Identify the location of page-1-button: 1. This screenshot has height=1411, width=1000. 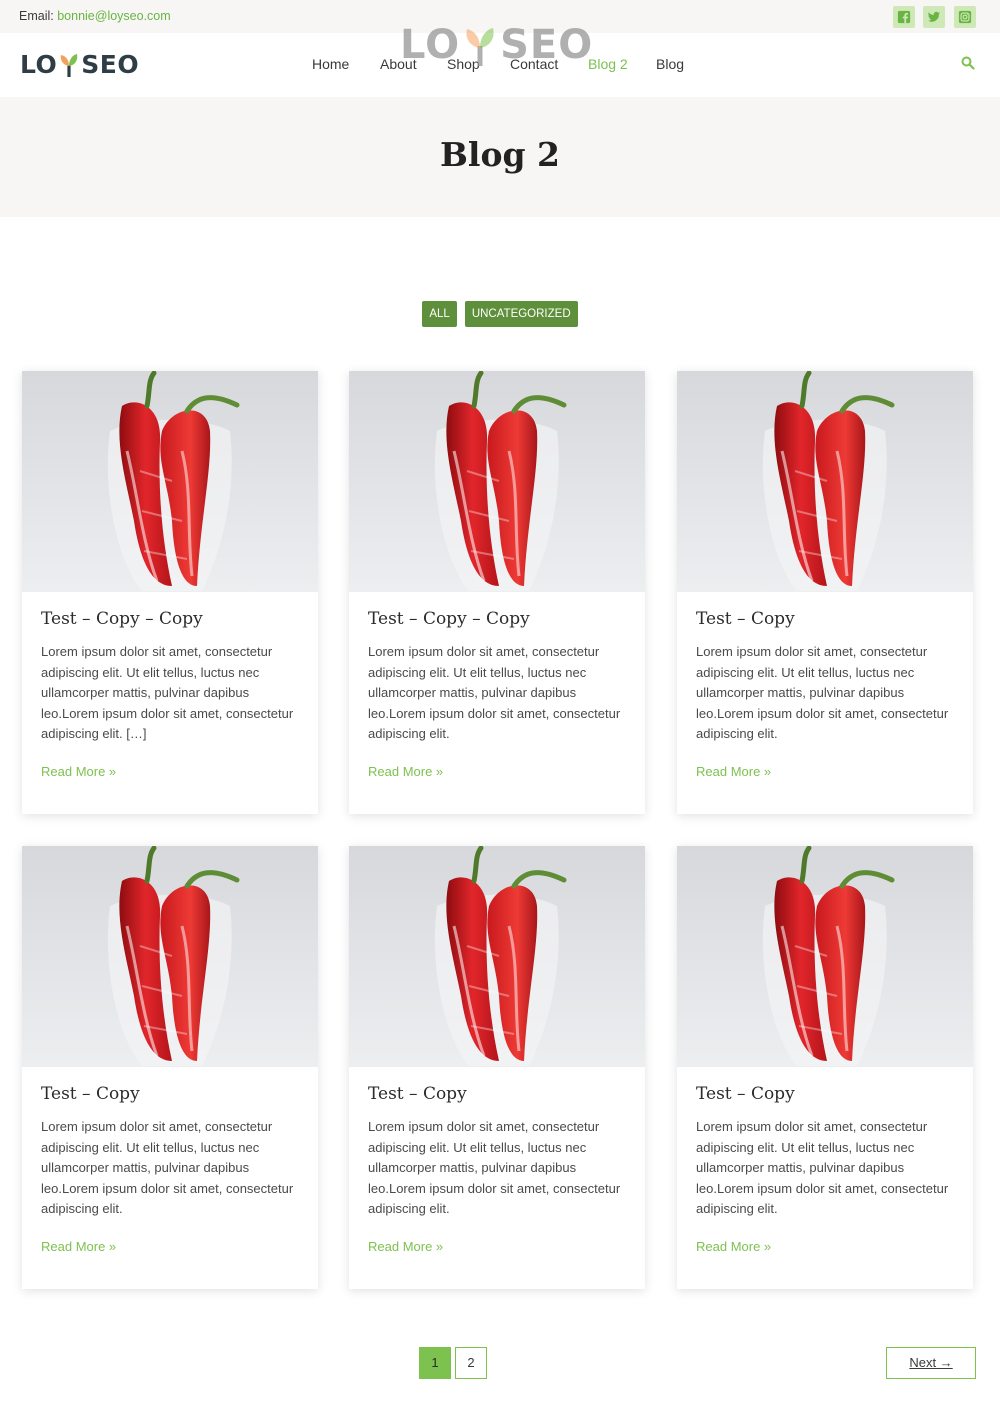
(435, 1363).